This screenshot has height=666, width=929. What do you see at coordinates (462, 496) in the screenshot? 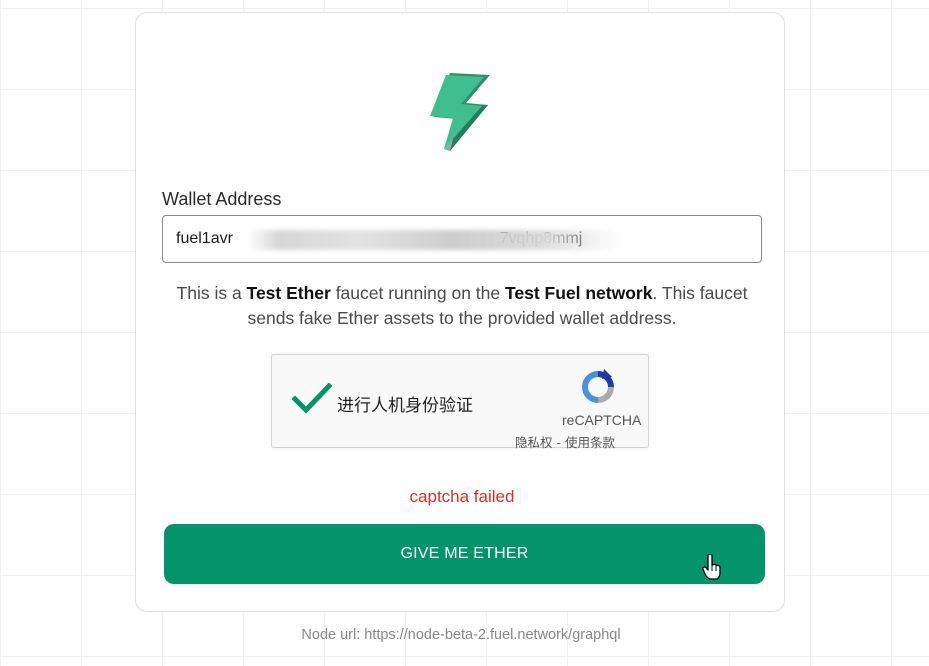
I see `captcha-error-message: captcha failed` at bounding box center [462, 496].